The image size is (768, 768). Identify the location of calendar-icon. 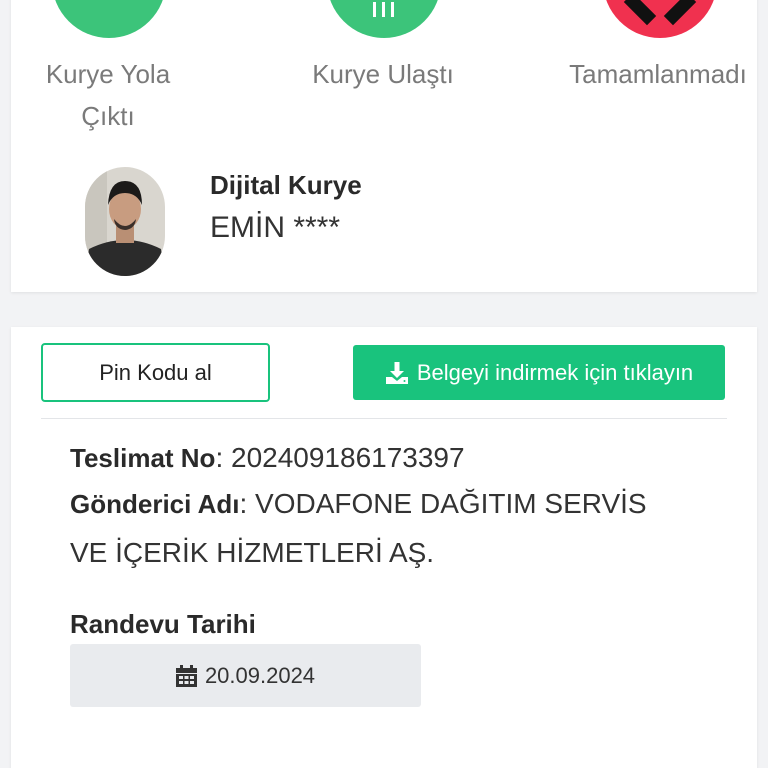
(186, 675).